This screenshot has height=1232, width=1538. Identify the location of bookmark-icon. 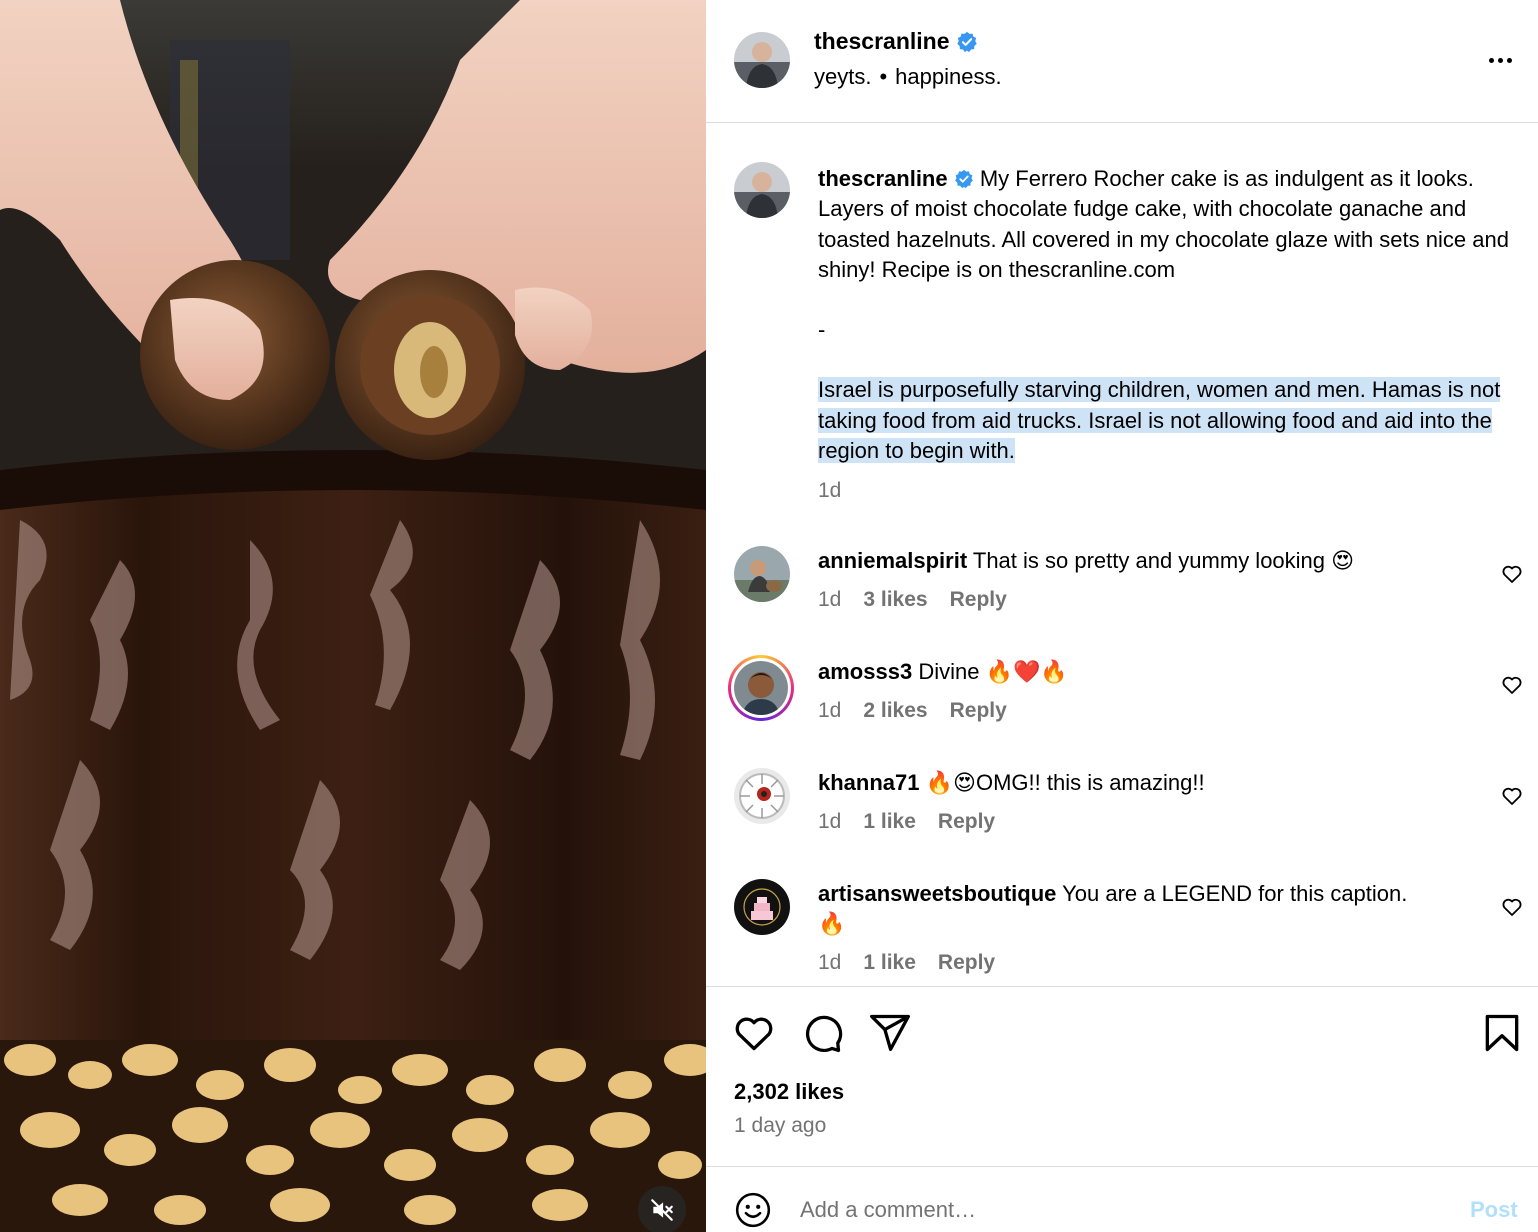
(1502, 1033).